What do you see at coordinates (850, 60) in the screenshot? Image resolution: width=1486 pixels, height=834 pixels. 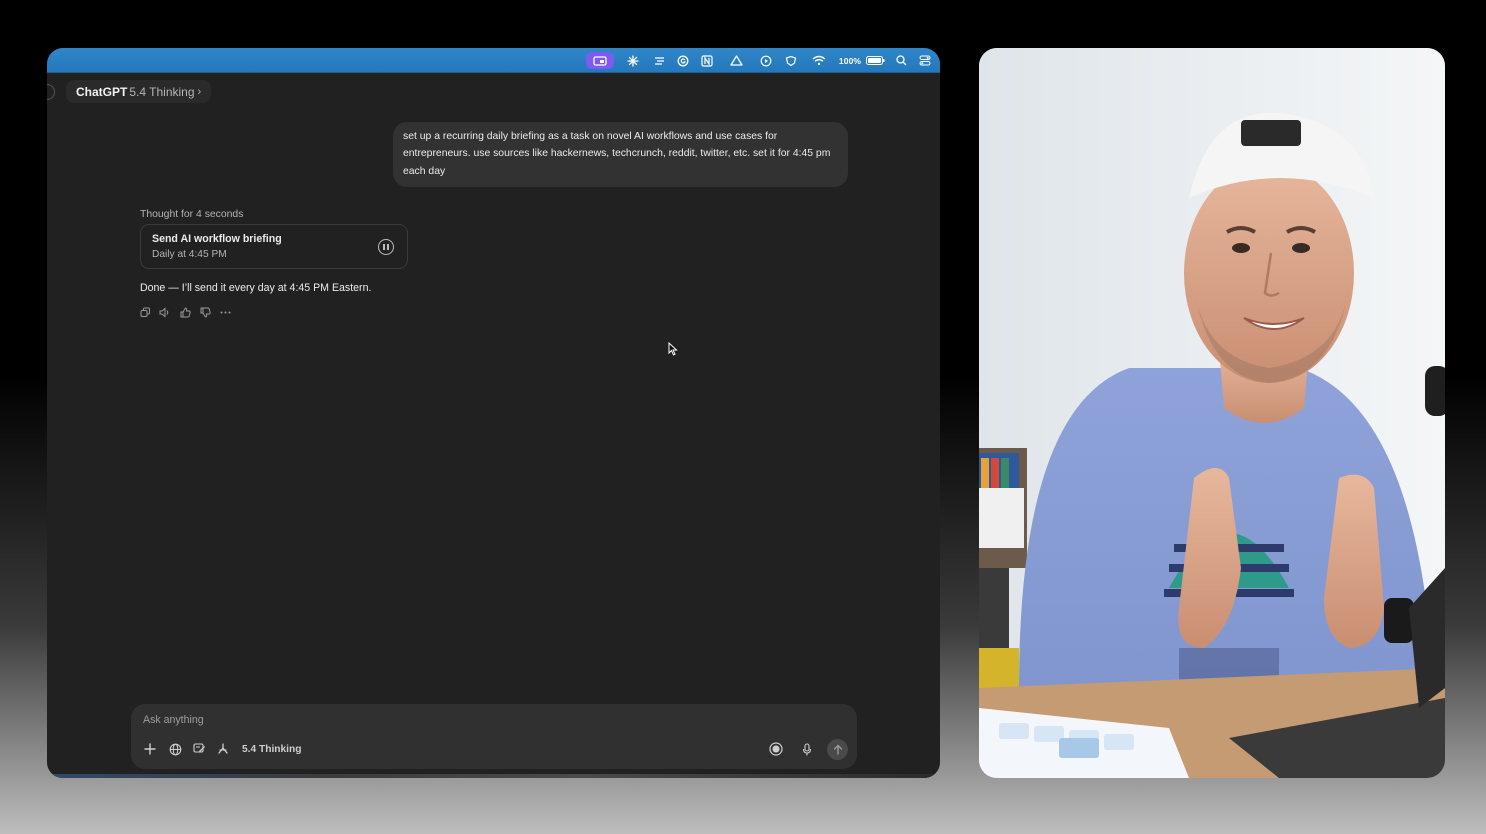 I see `battery-percent: 100%` at bounding box center [850, 60].